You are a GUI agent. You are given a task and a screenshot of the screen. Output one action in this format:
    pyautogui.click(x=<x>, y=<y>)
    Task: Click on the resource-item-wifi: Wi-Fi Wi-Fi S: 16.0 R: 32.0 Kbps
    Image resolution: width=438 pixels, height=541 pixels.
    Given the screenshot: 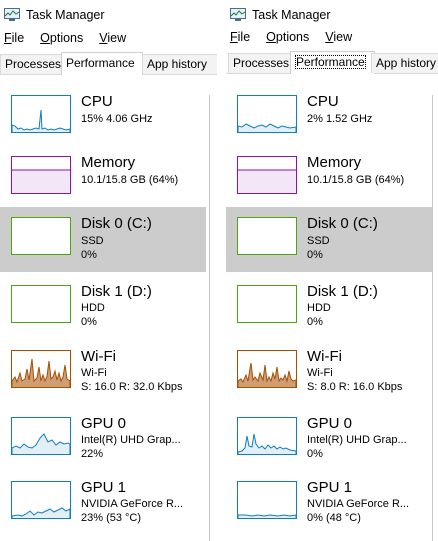 What is the action you would take?
    pyautogui.click(x=103, y=378)
    